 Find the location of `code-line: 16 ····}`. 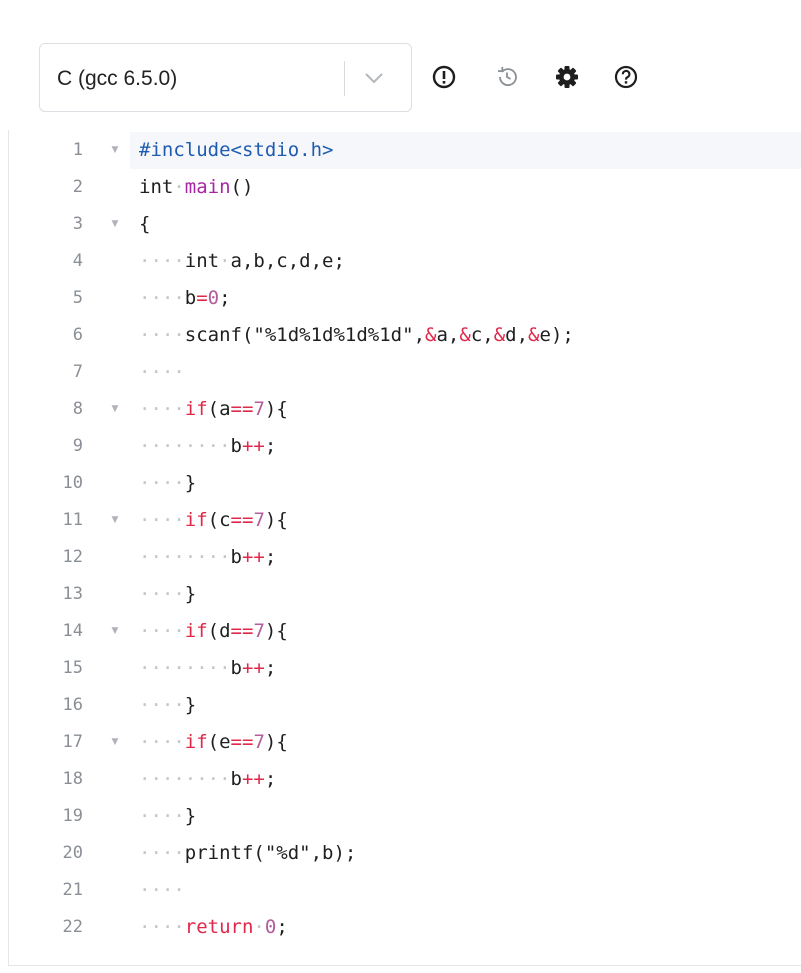

code-line: 16 ····} is located at coordinates (405, 705).